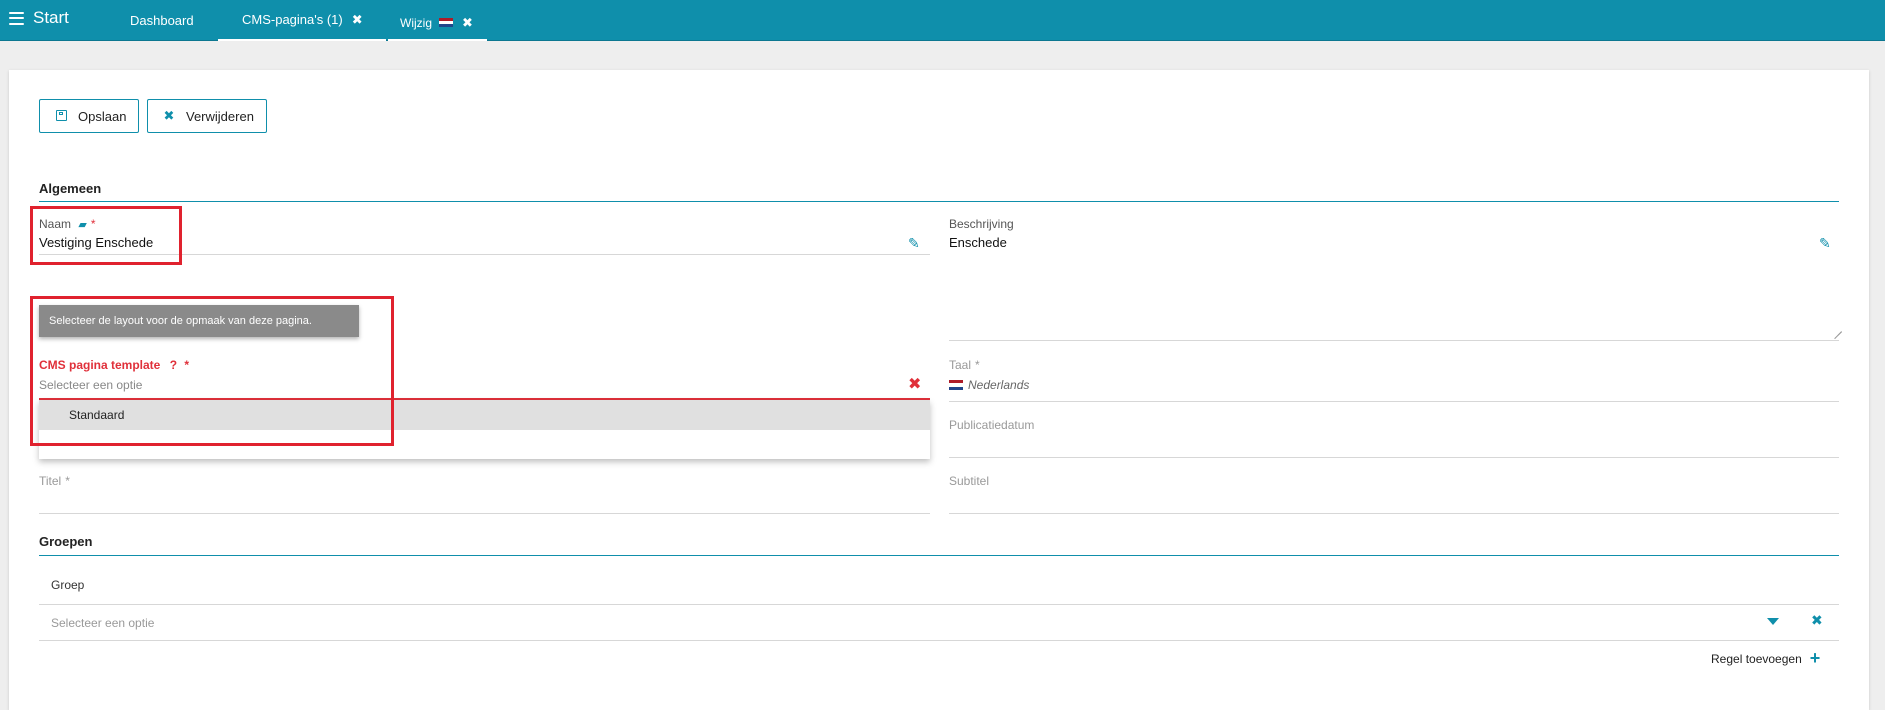  What do you see at coordinates (169, 115) in the screenshot?
I see `delete-x-icon: ✖` at bounding box center [169, 115].